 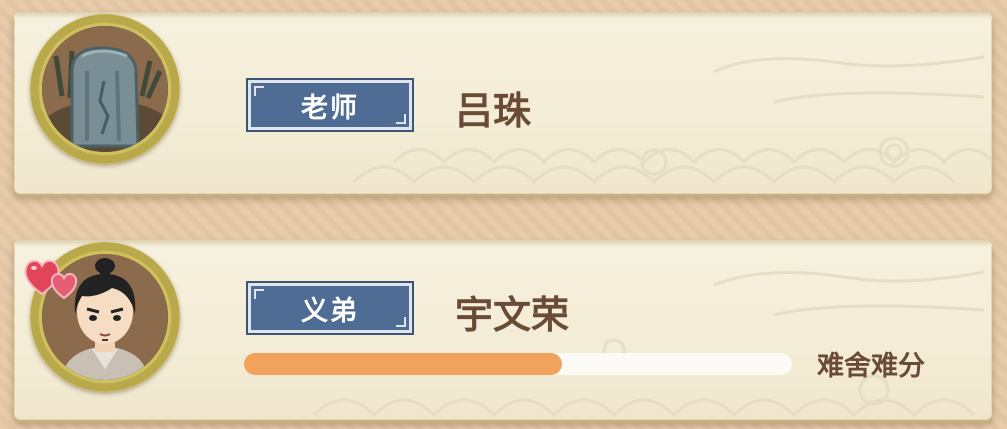 I want to click on avatar, so click(x=105, y=89).